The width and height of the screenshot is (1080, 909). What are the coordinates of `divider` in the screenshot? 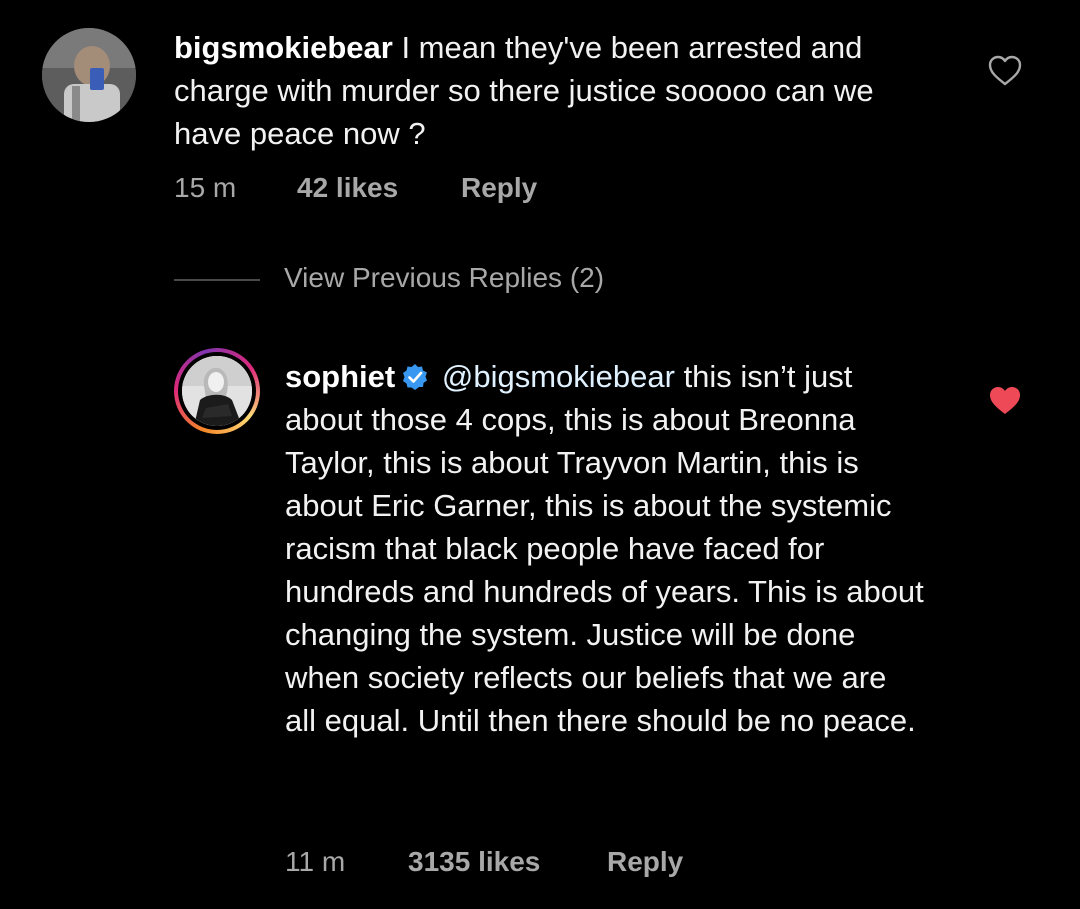 It's located at (217, 280).